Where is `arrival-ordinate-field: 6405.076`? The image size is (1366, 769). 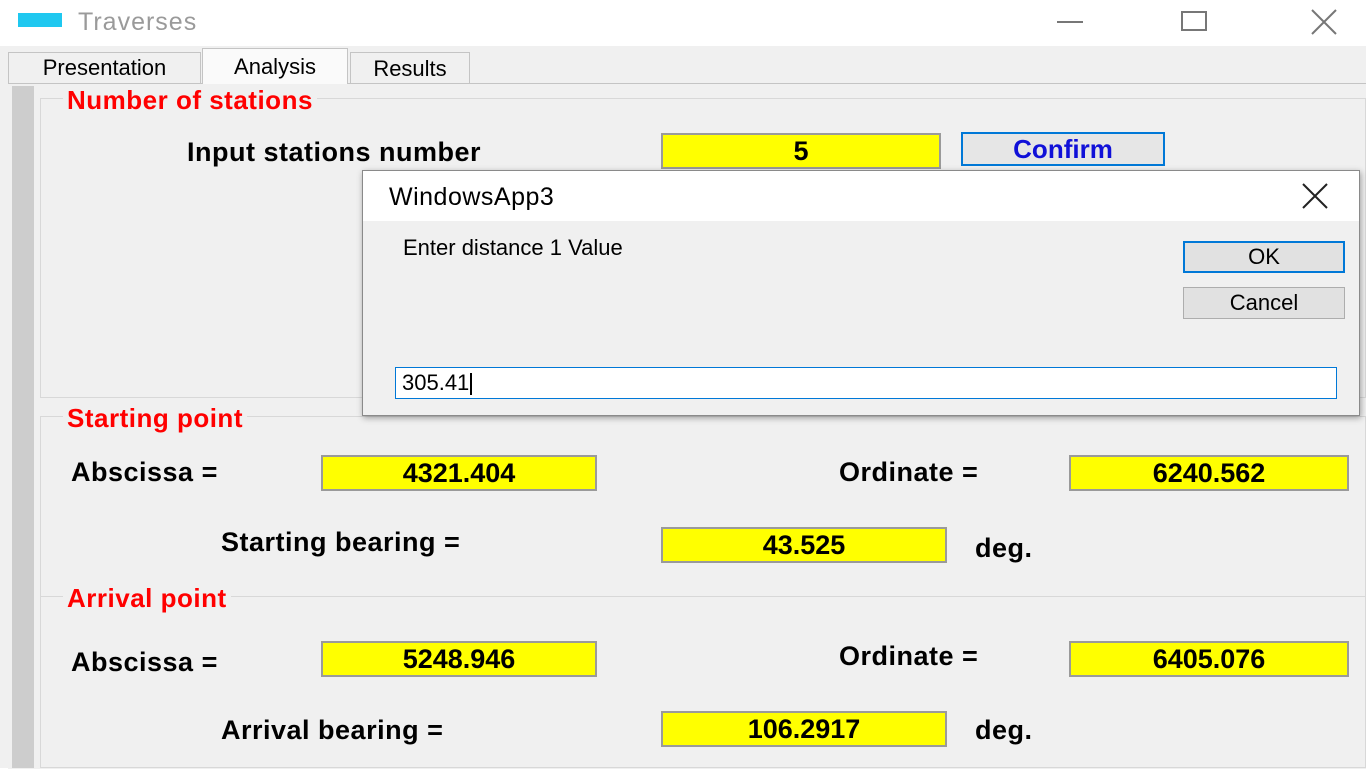
arrival-ordinate-field: 6405.076 is located at coordinates (1209, 659).